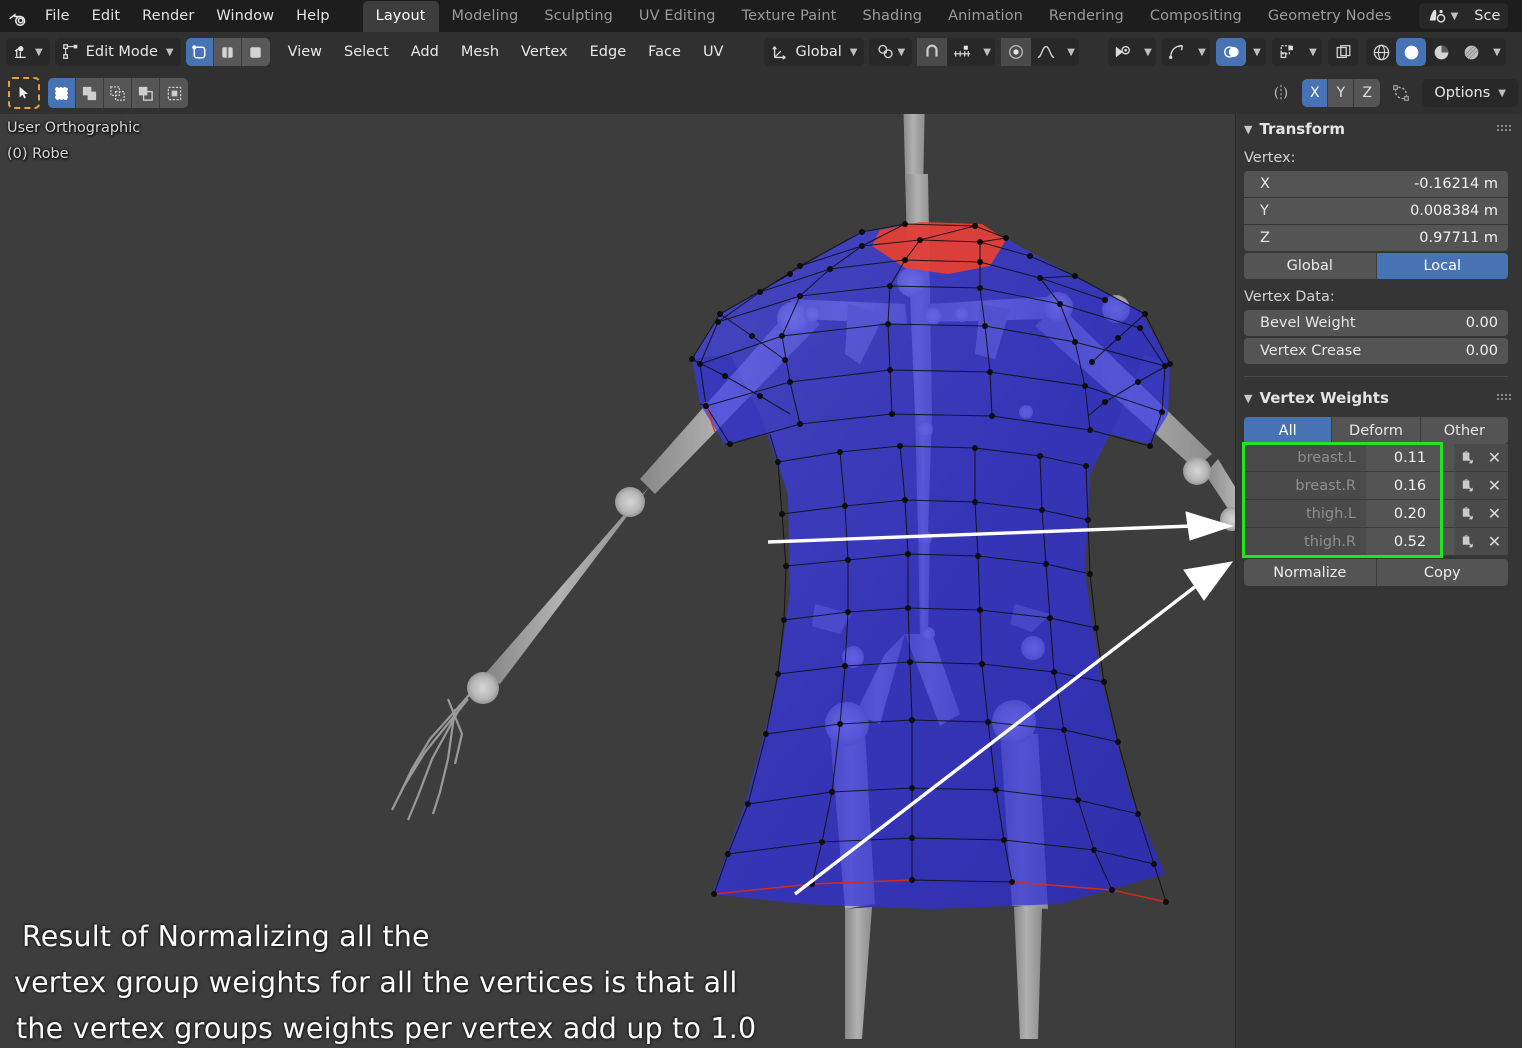  I want to click on workspace-tab-sculpting: Sculpting, so click(578, 16).